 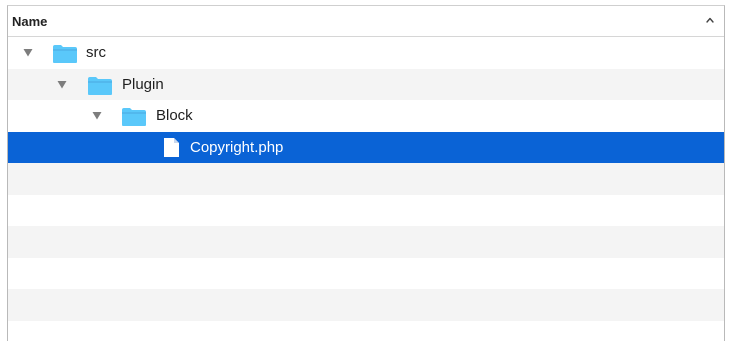 What do you see at coordinates (366, 21) in the screenshot?
I see `name-column-header: Name` at bounding box center [366, 21].